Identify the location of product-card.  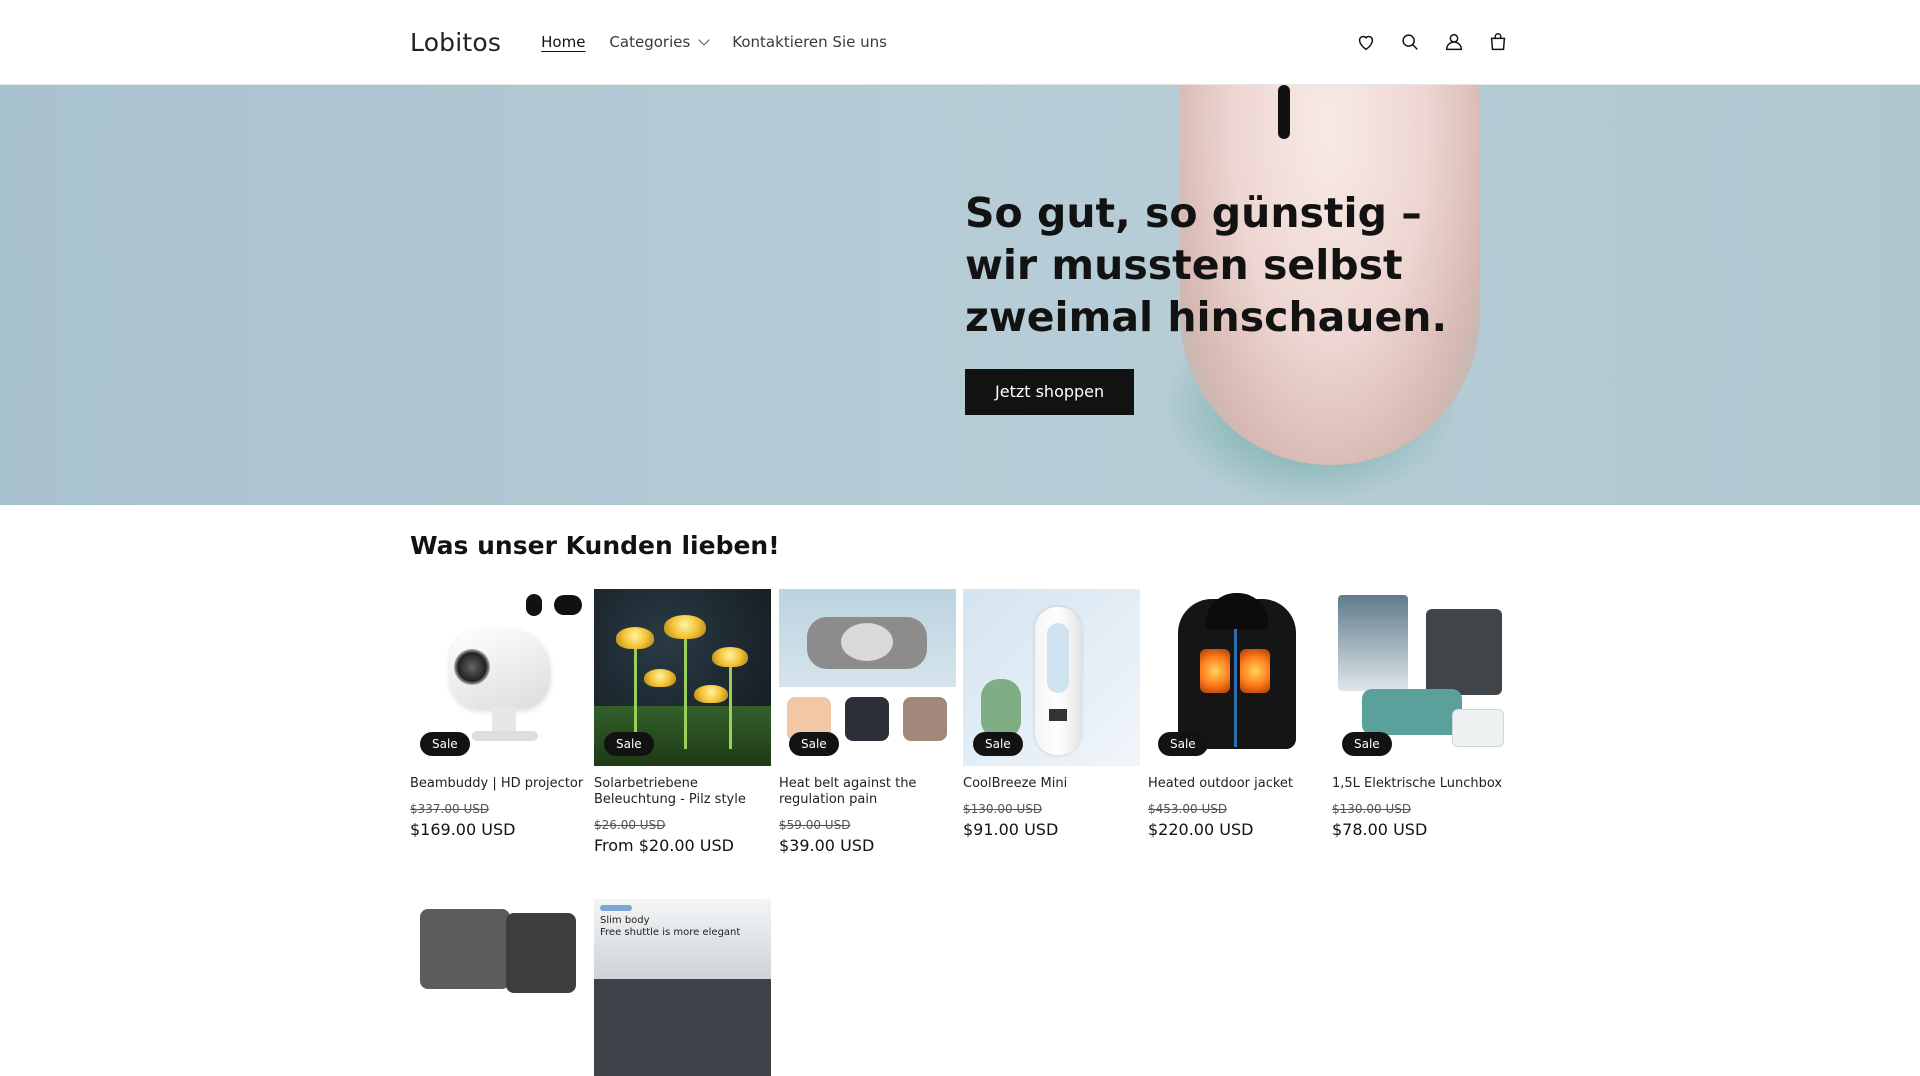
(498, 987).